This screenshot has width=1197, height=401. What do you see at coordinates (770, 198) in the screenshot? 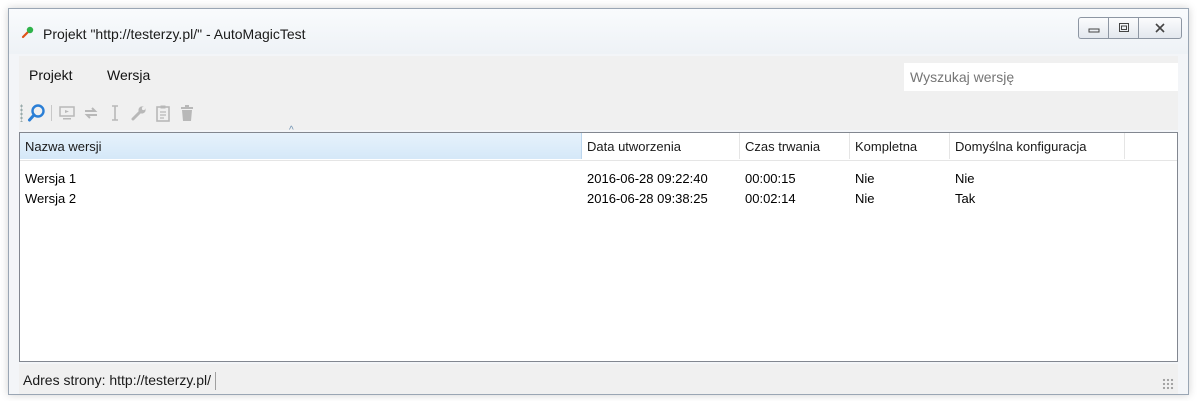
I see `cell-czas: 00:02:14` at bounding box center [770, 198].